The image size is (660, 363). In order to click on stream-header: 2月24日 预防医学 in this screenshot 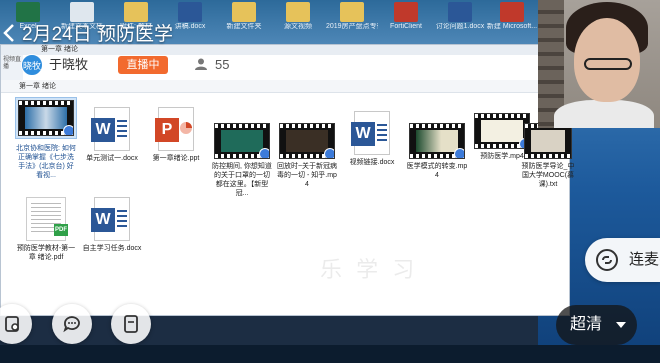, I will do `click(269, 35)`.